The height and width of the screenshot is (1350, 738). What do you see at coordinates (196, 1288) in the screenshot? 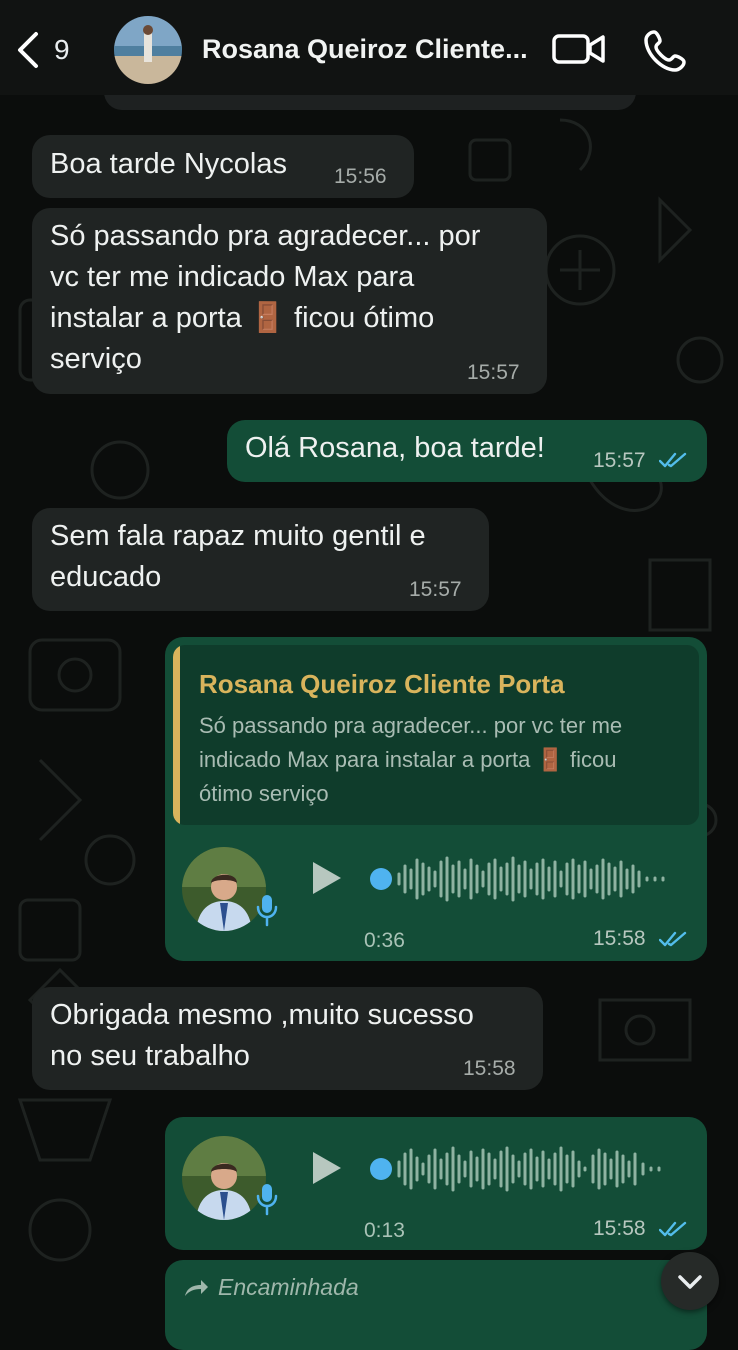
I see `forward-arrow-icon` at bounding box center [196, 1288].